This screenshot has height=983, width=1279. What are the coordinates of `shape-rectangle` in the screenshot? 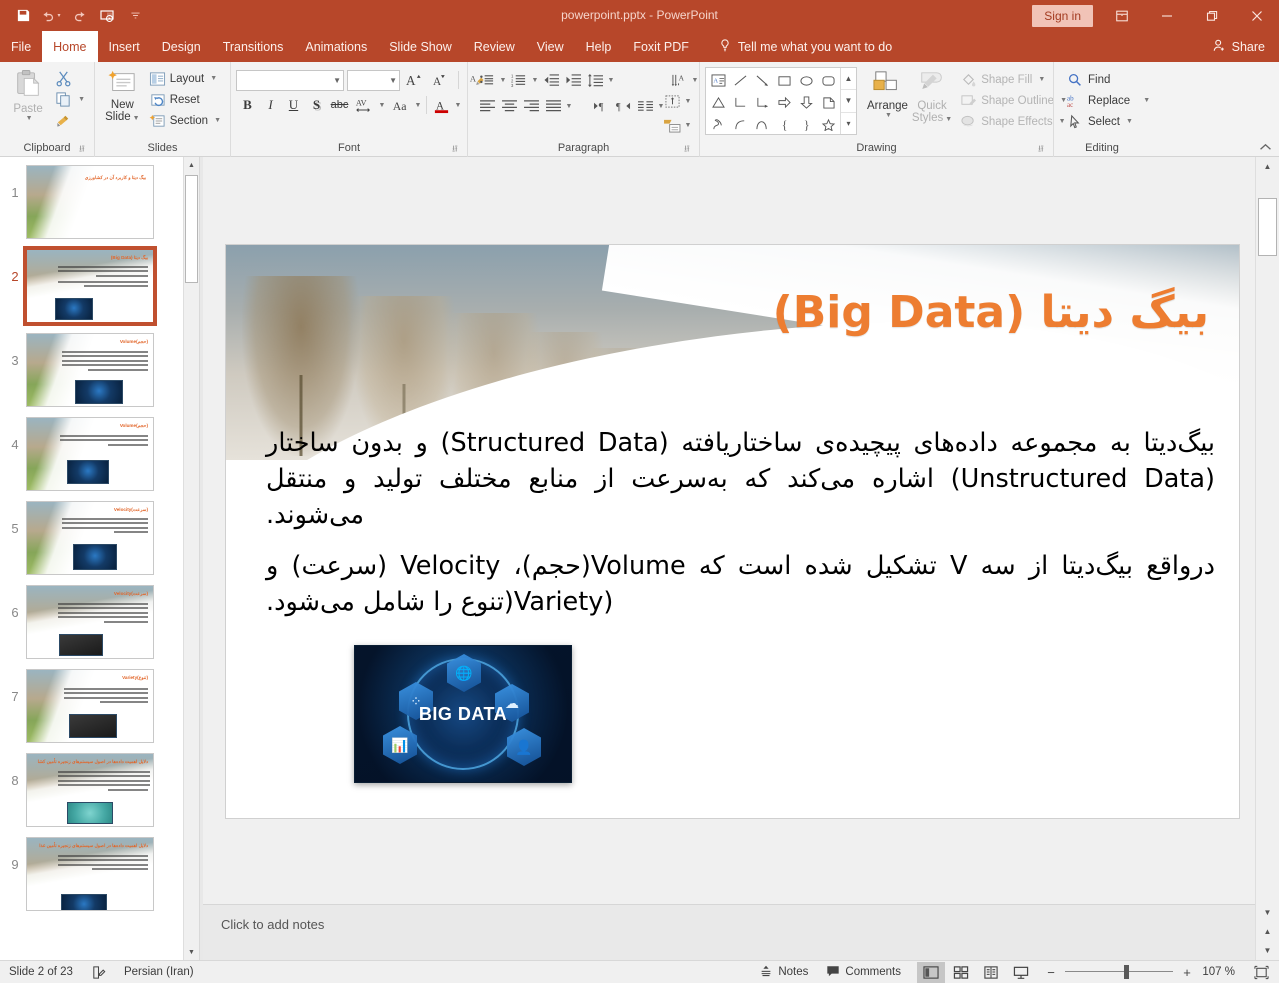 It's located at (784, 80).